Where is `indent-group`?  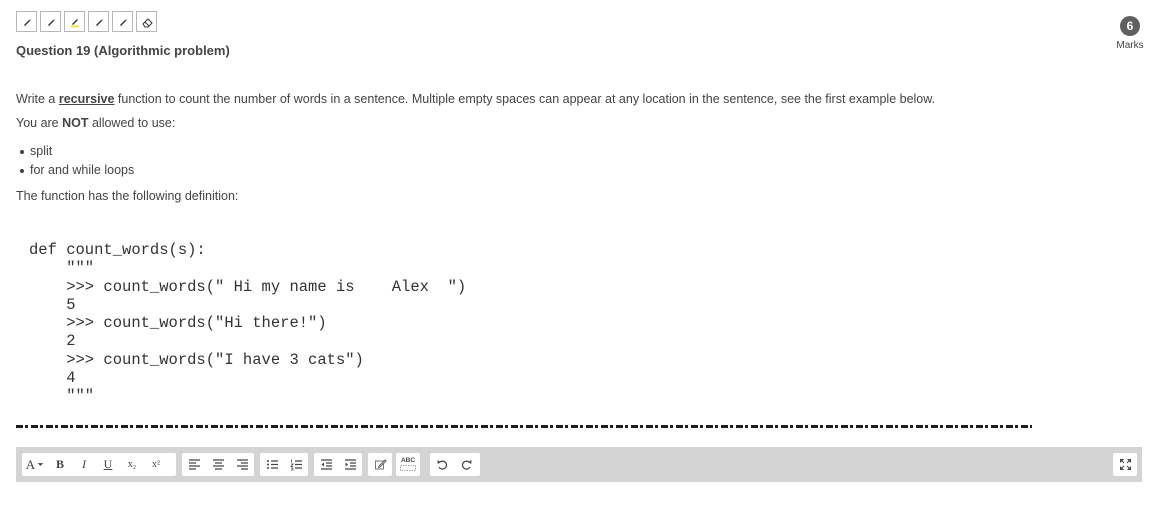
indent-group is located at coordinates (338, 464).